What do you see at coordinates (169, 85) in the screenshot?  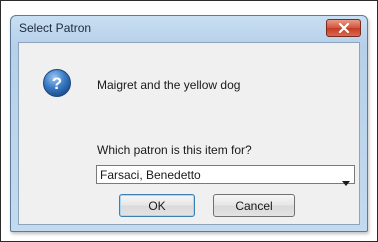 I see `item-title-message: Maigret and the yellow dog` at bounding box center [169, 85].